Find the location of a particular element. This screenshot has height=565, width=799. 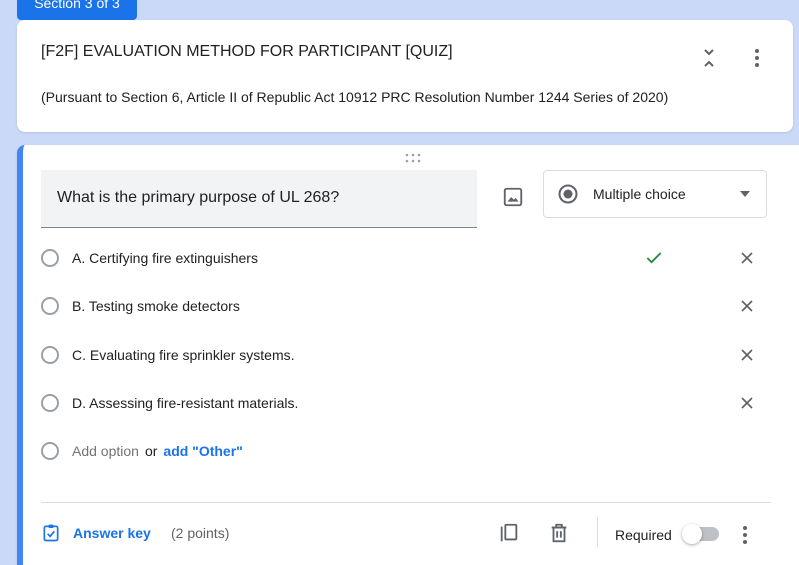

add-other-link: add "Other" is located at coordinates (202, 451).